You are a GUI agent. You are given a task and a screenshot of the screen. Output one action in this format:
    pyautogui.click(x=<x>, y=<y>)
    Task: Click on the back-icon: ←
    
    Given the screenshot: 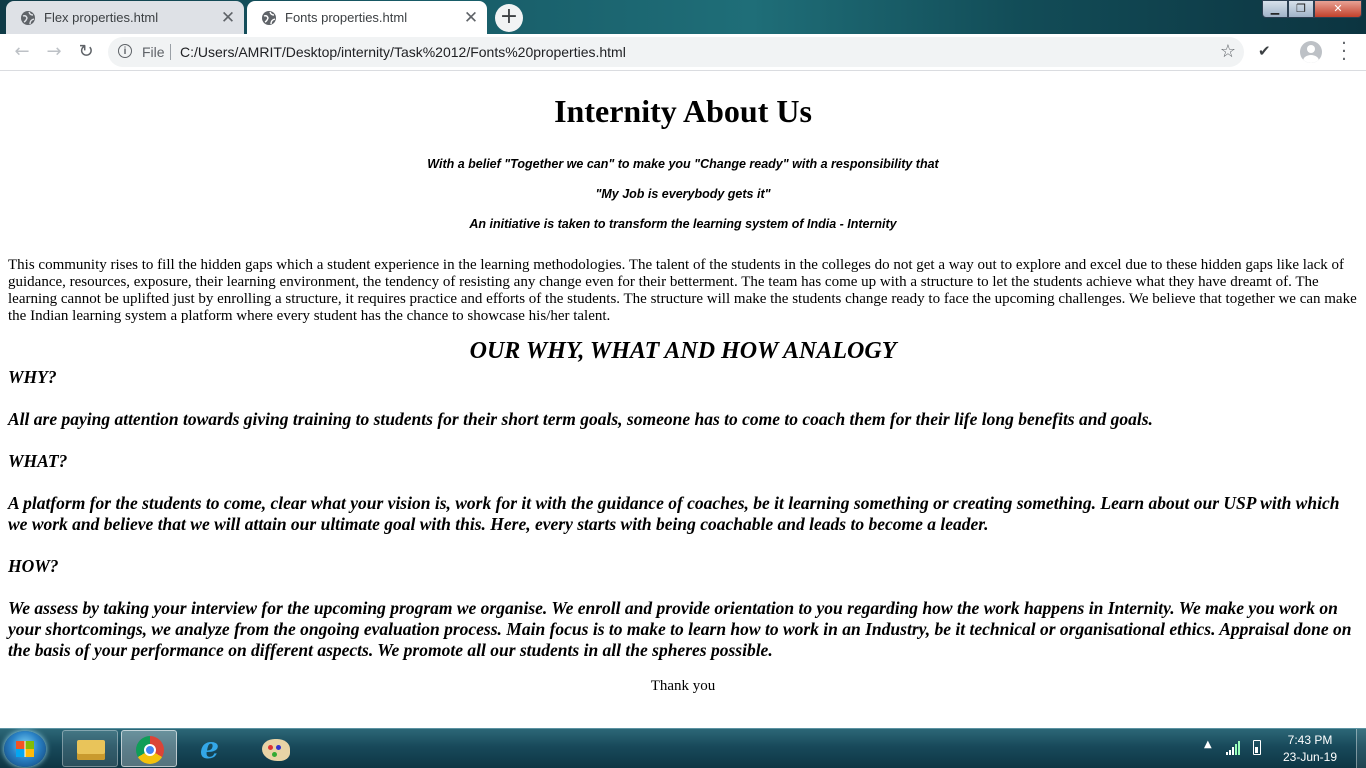 What is the action you would take?
    pyautogui.click(x=22, y=52)
    